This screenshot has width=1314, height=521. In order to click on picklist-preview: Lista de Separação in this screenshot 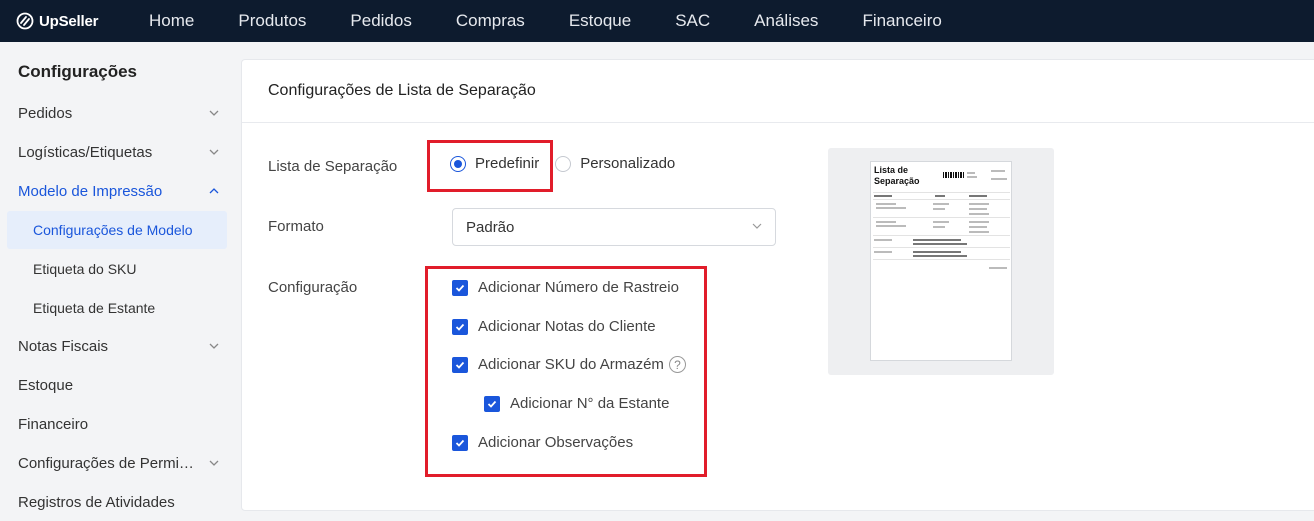, I will do `click(941, 261)`.